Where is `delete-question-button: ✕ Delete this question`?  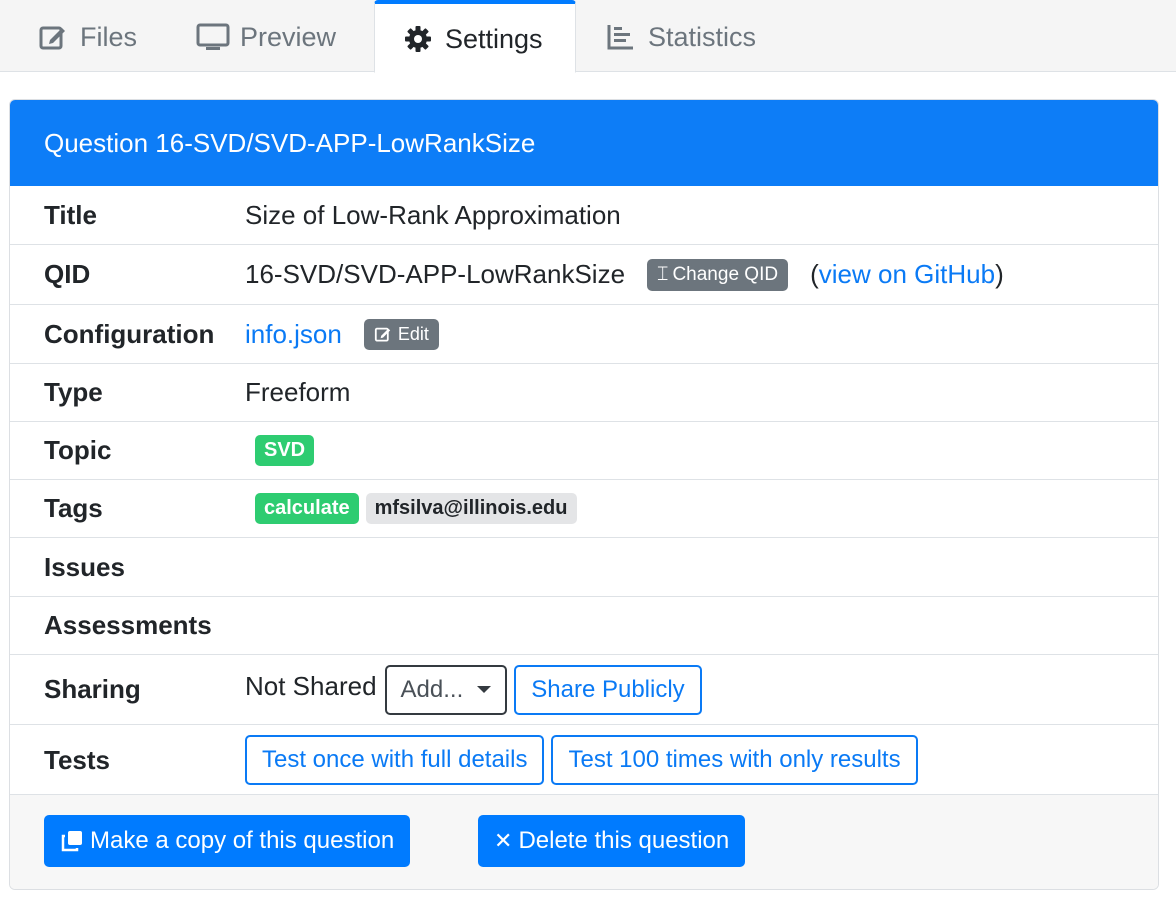 delete-question-button: ✕ Delete this question is located at coordinates (612, 841).